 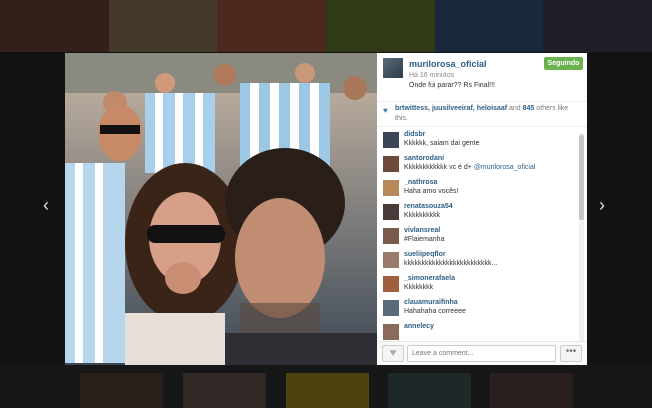 What do you see at coordinates (425, 254) in the screenshot?
I see `comment-username: sueliipeqflor` at bounding box center [425, 254].